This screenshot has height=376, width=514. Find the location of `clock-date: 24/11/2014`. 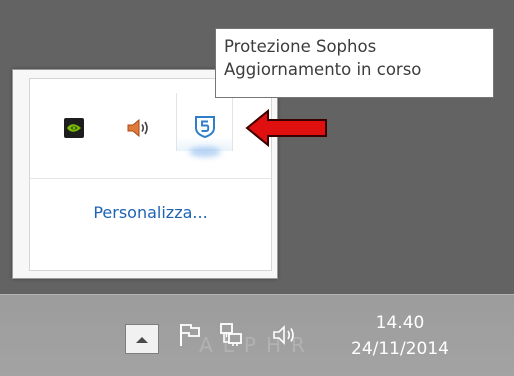

clock-date: 24/11/2014 is located at coordinates (400, 349).